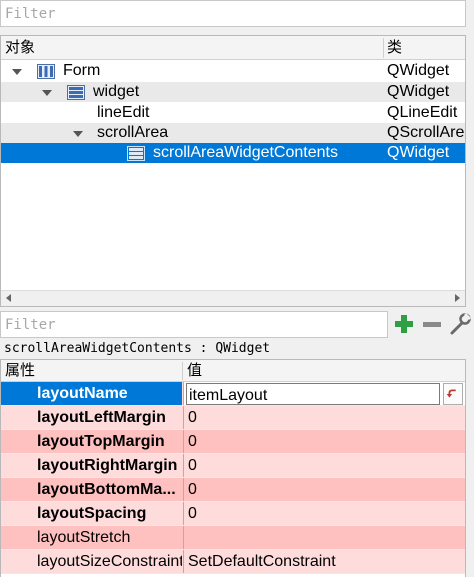  What do you see at coordinates (133, 132) in the screenshot?
I see `tree-item-name: scrollArea` at bounding box center [133, 132].